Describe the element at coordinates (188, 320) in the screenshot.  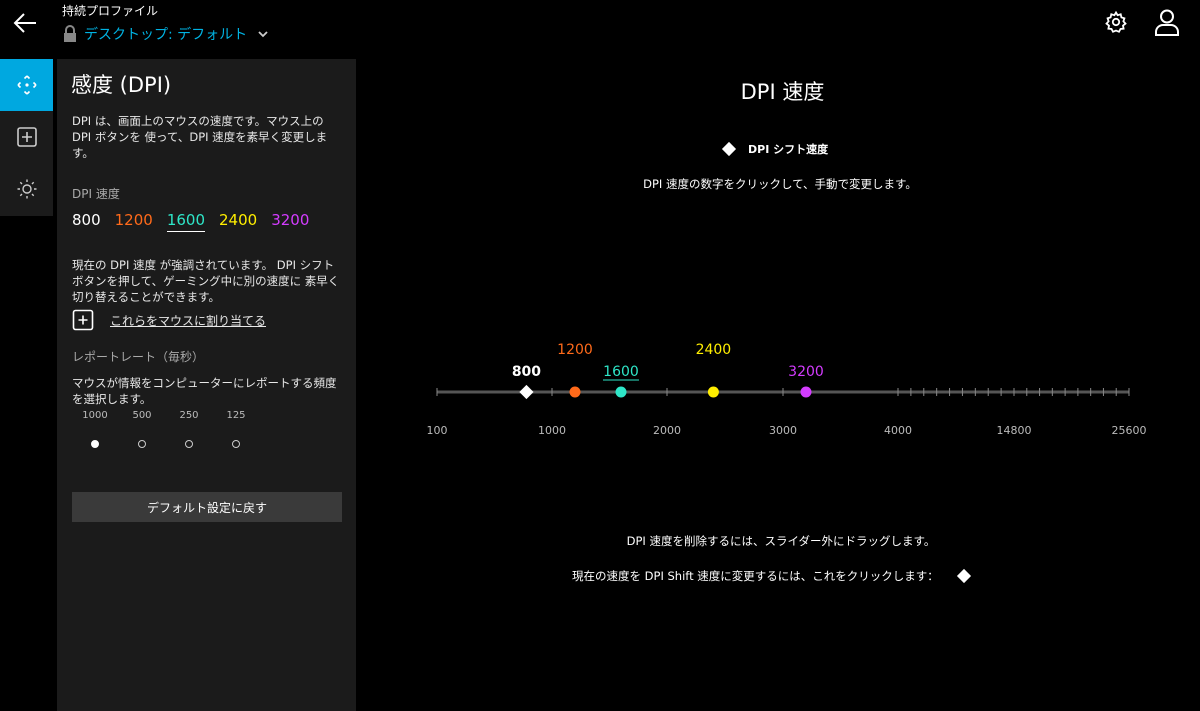
I see `assign-to-mouse-text: これらをマウスに割り当てる` at that location.